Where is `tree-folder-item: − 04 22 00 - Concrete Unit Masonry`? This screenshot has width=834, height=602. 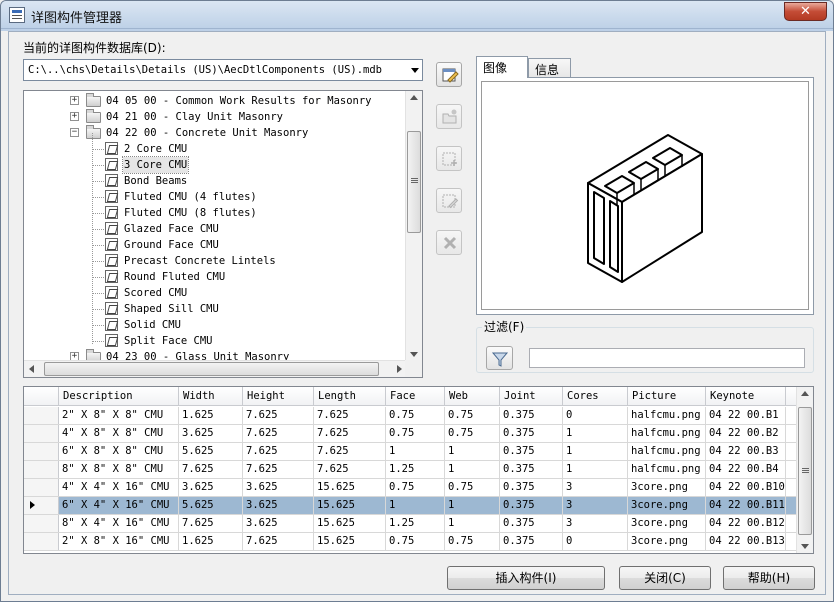 tree-folder-item: − 04 22 00 - Concrete Unit Masonry is located at coordinates (215, 133).